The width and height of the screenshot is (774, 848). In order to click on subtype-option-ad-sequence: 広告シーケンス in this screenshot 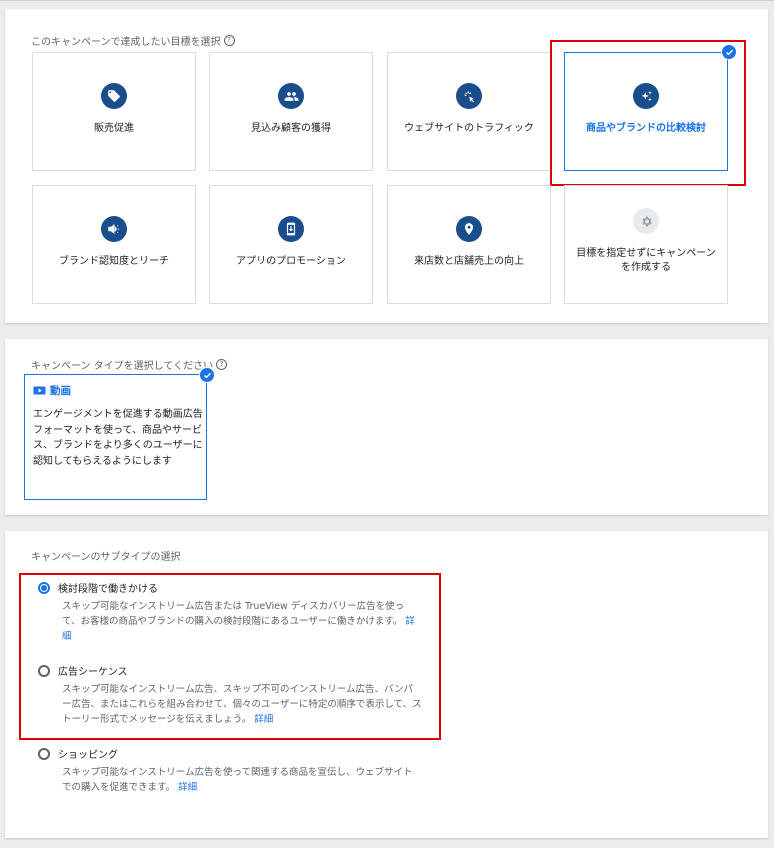, I will do `click(83, 670)`.